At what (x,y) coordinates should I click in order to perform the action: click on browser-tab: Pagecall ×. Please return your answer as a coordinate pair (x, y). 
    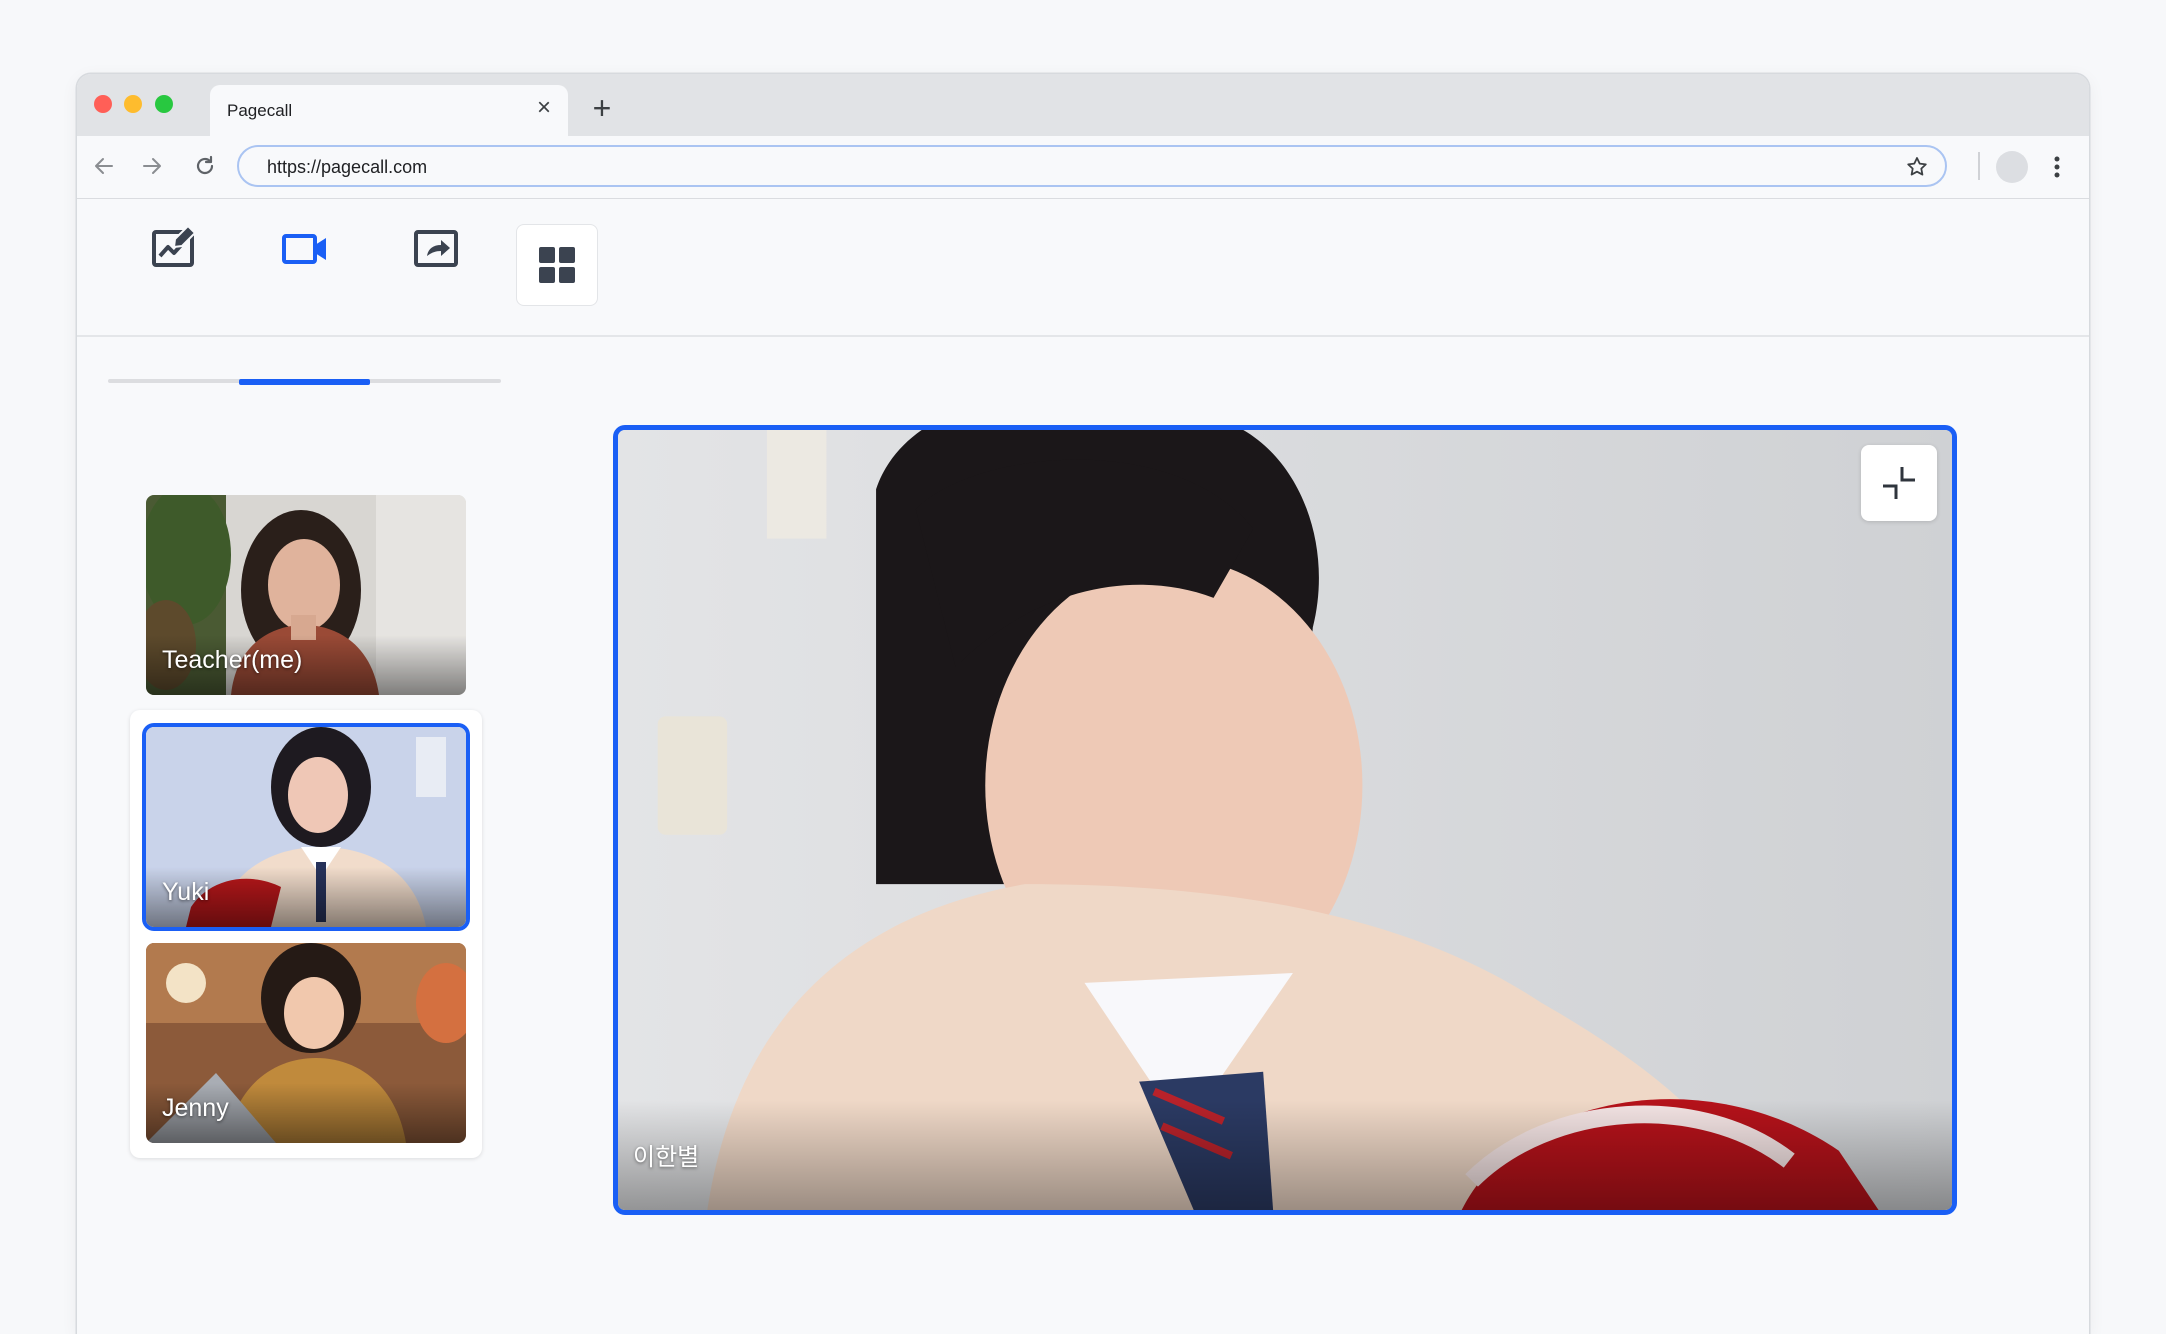
    Looking at the image, I should click on (389, 110).